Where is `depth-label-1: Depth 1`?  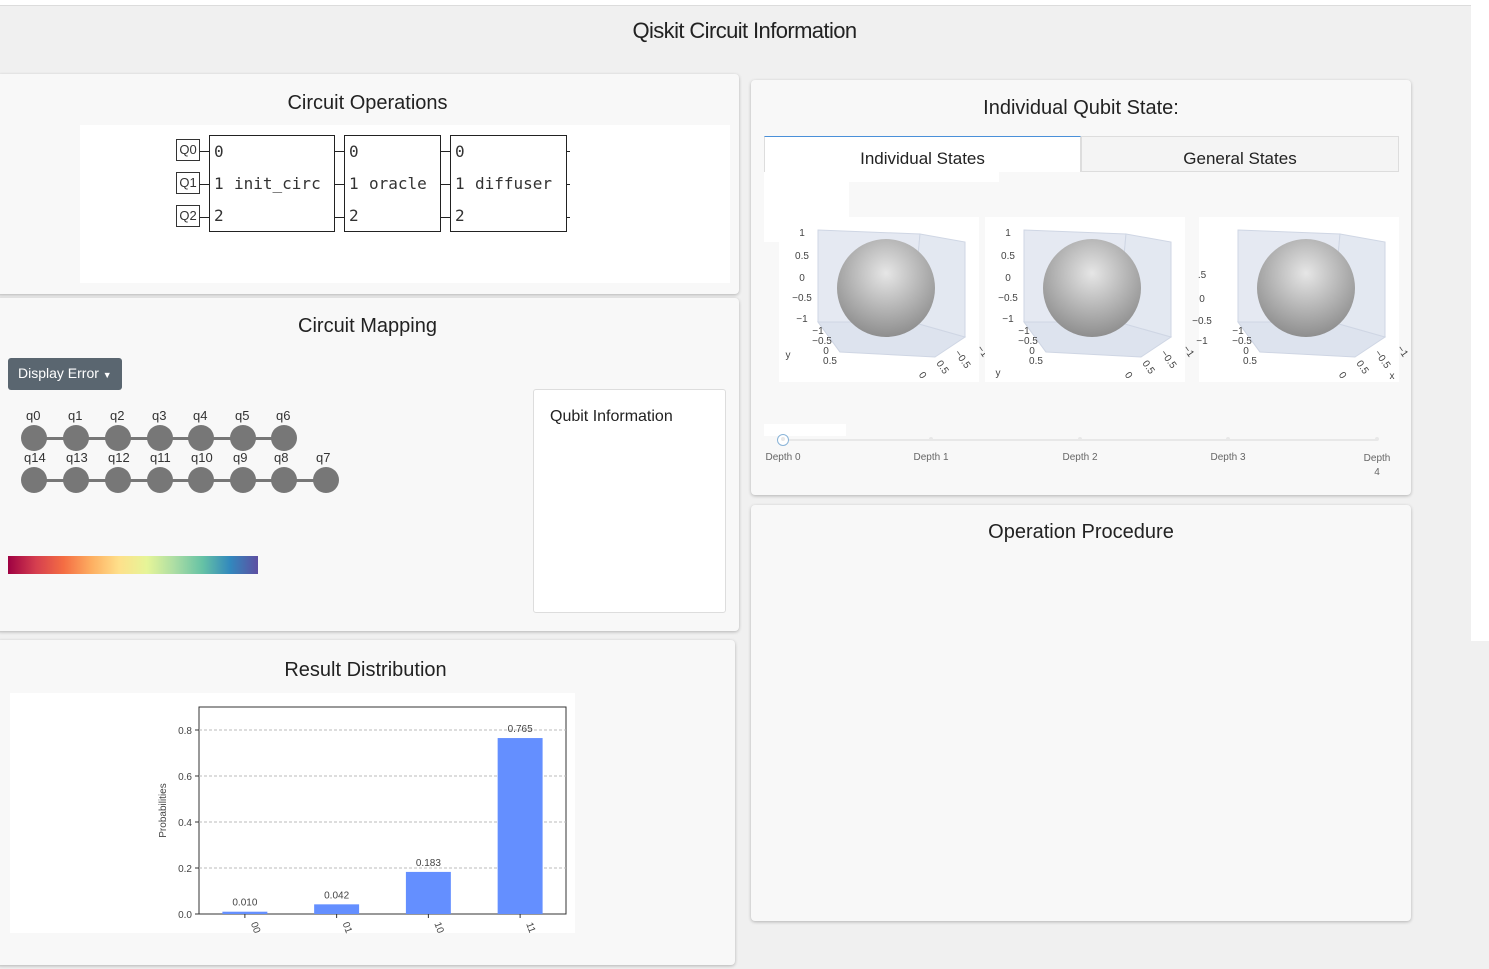 depth-label-1: Depth 1 is located at coordinates (931, 457).